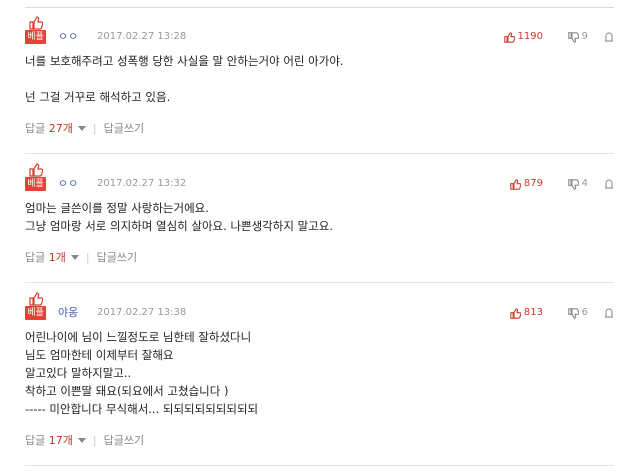  I want to click on dislike-count: 9, so click(584, 36).